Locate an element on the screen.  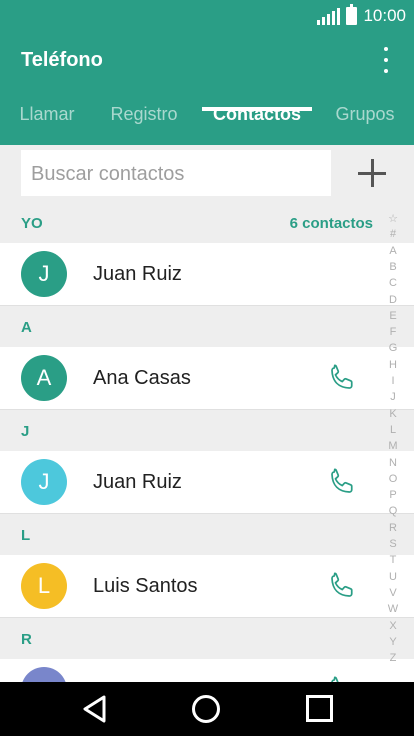
section-header-r: R is located at coordinates (207, 638).